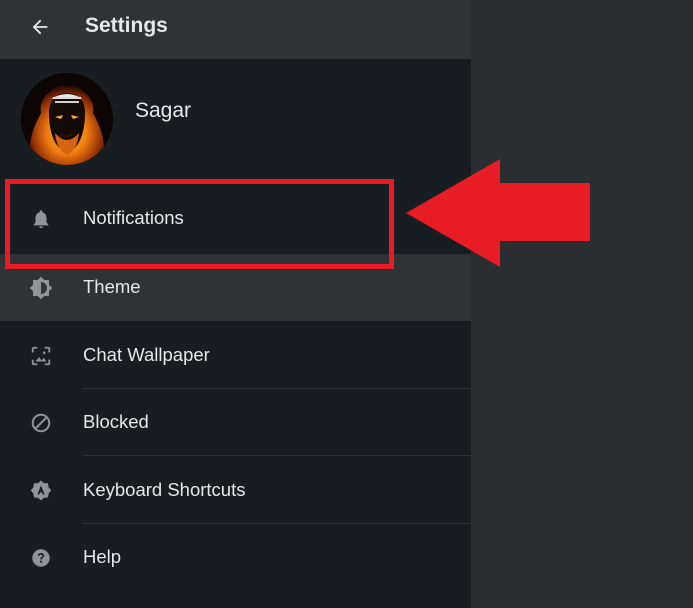  What do you see at coordinates (41, 288) in the screenshot?
I see `theme-icon` at bounding box center [41, 288].